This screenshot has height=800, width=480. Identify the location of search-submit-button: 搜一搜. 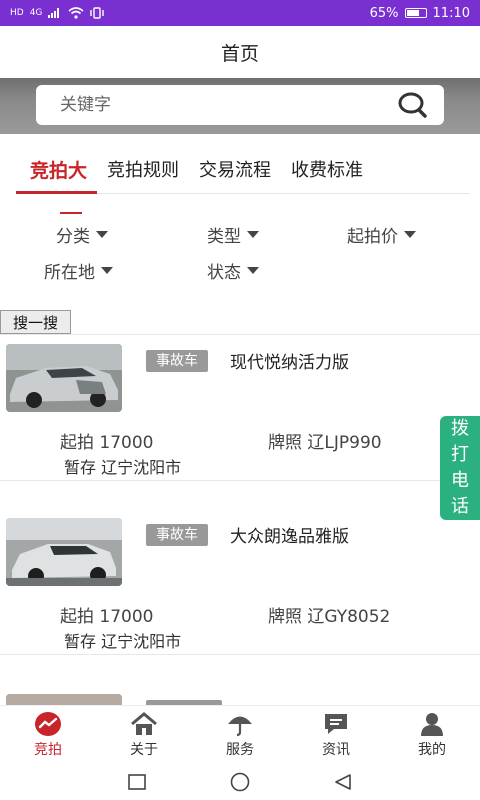
(35, 322).